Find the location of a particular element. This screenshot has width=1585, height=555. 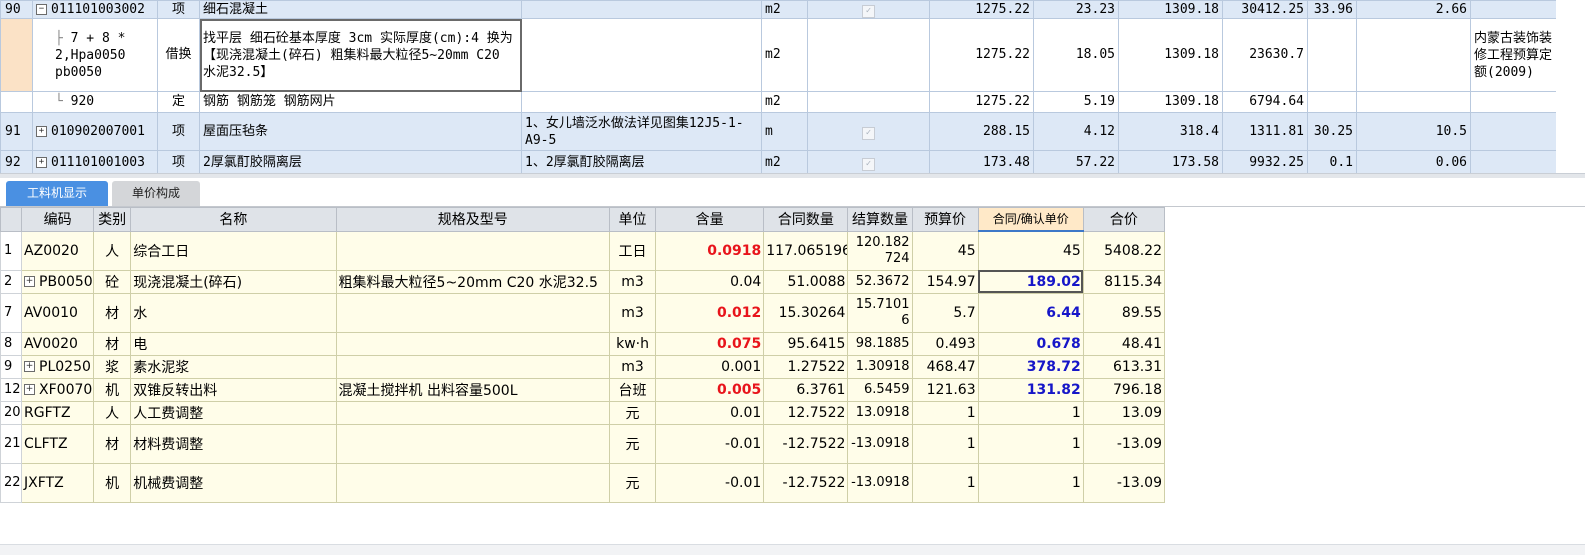

resource-code: + PB0050 is located at coordinates (58, 281).